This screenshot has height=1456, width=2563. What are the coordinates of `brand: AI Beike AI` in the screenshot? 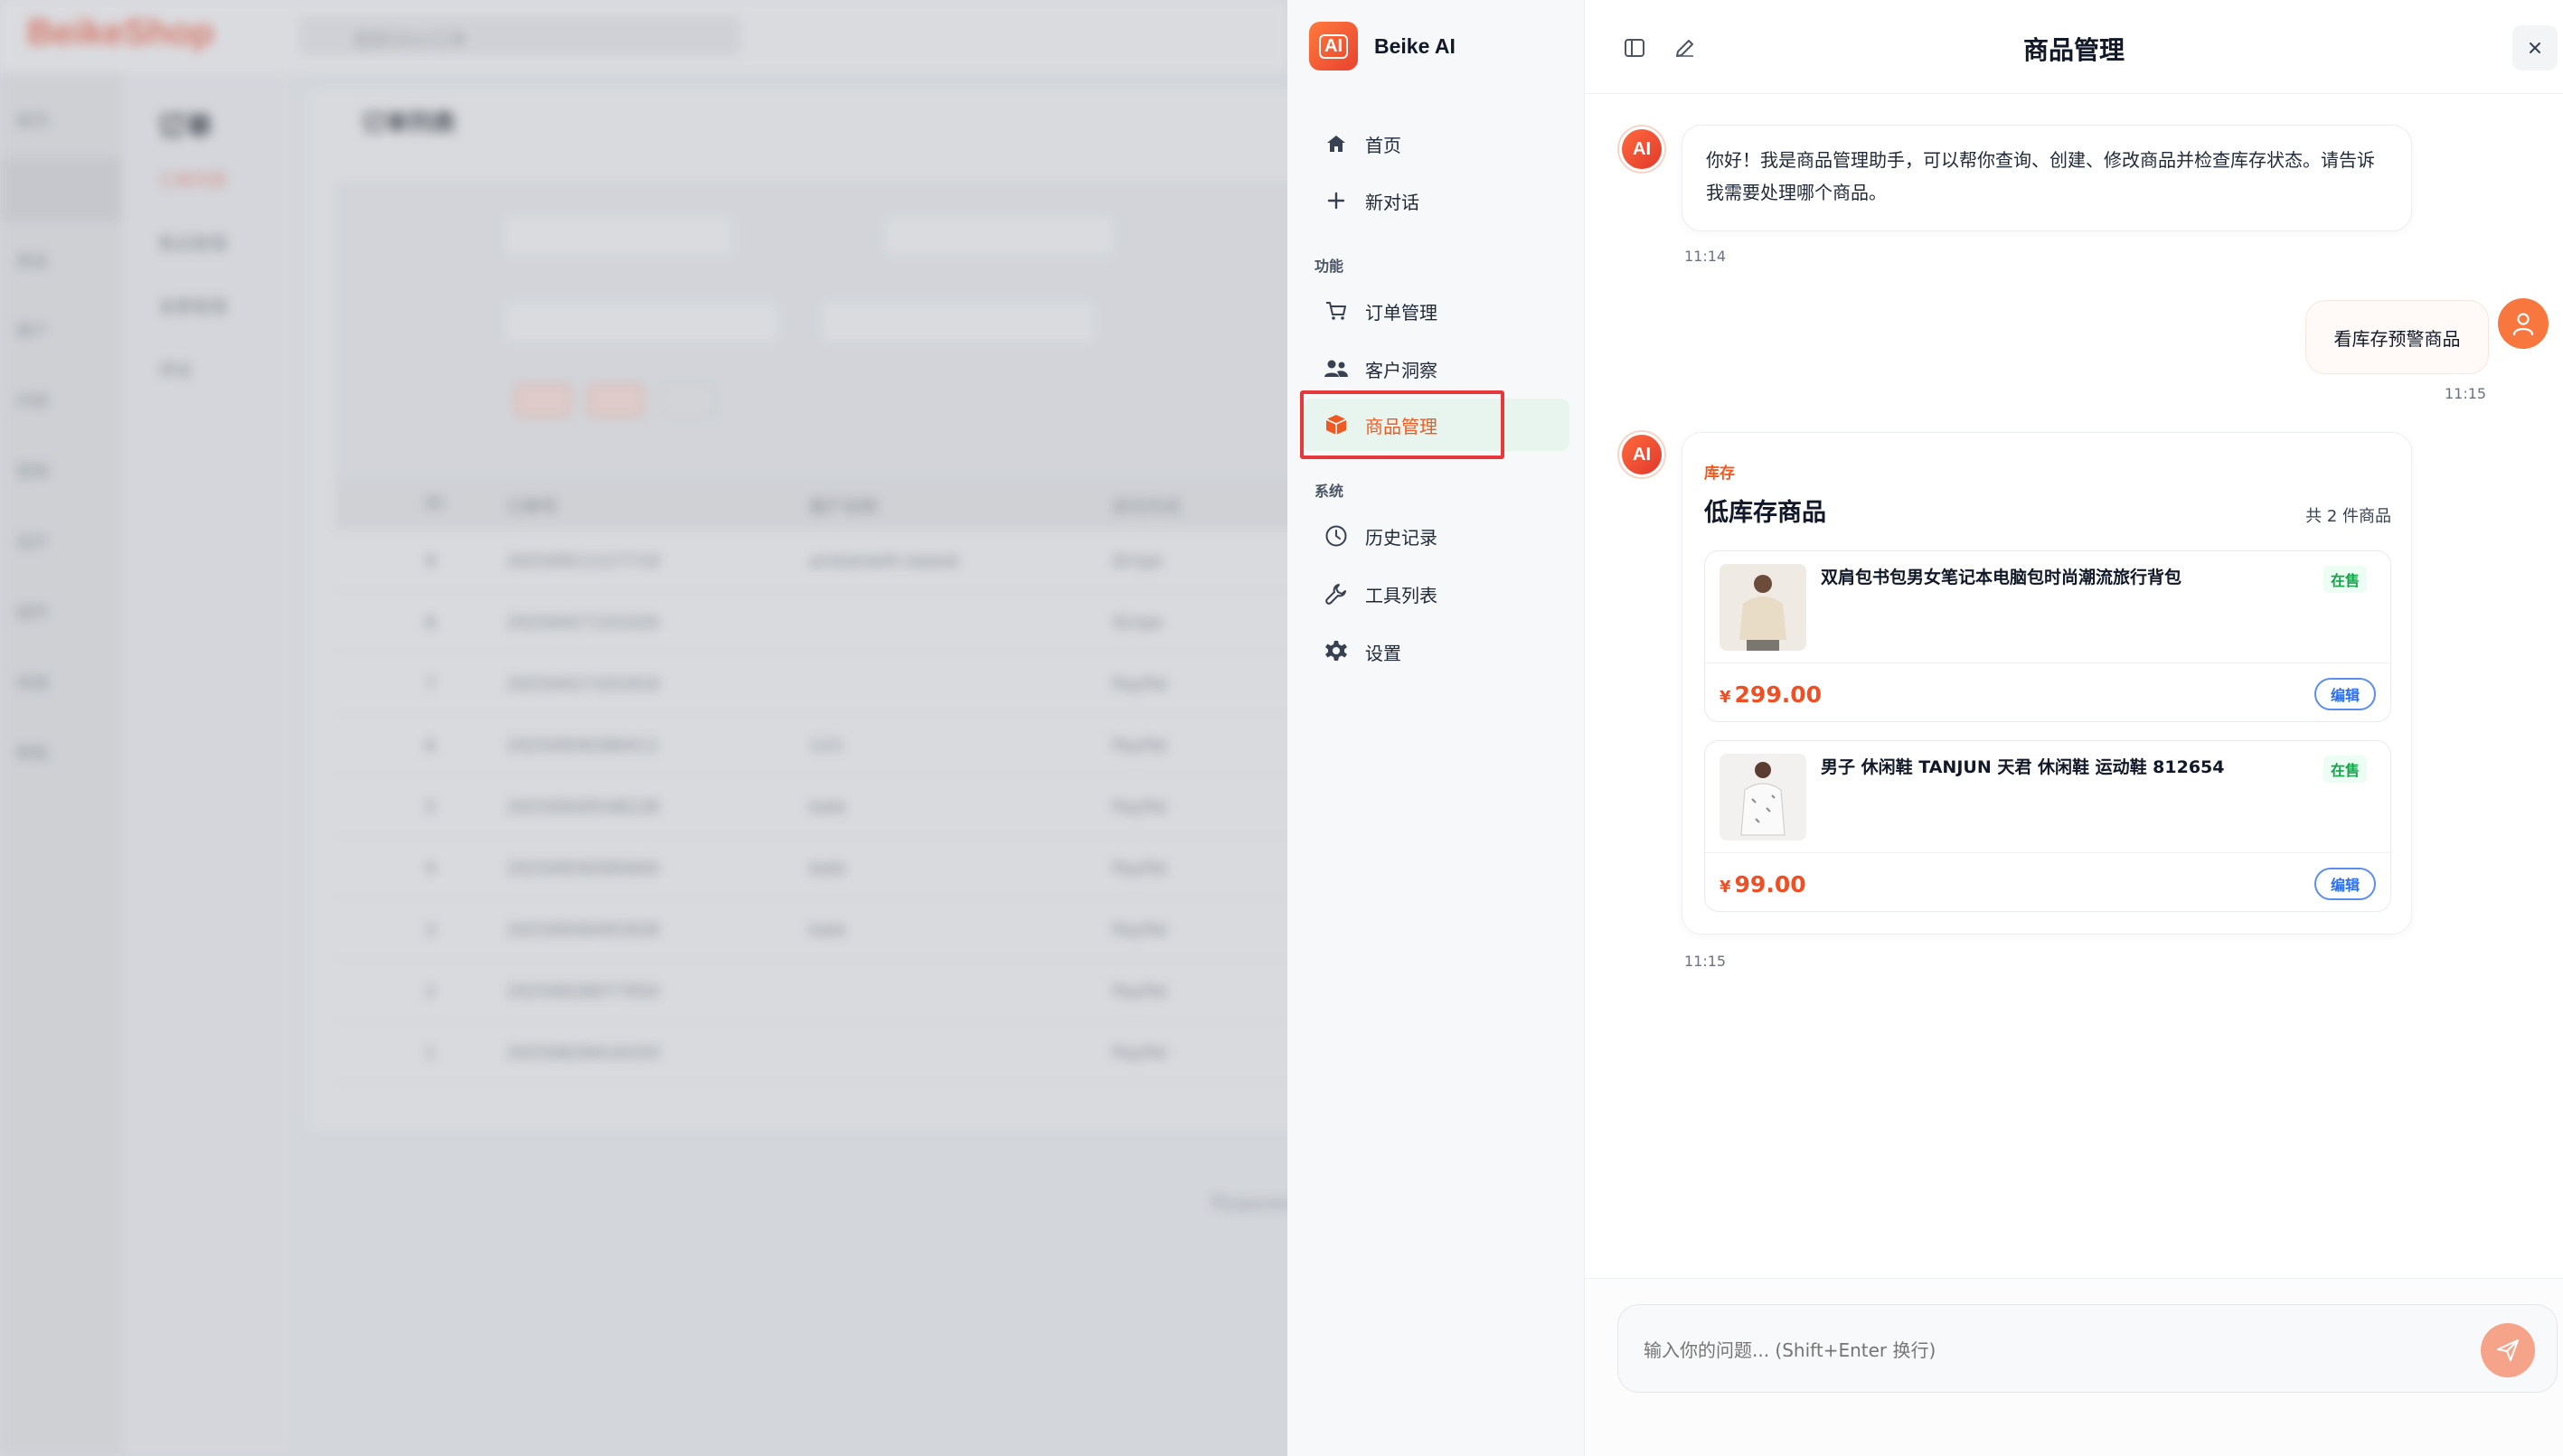 It's located at (1382, 46).